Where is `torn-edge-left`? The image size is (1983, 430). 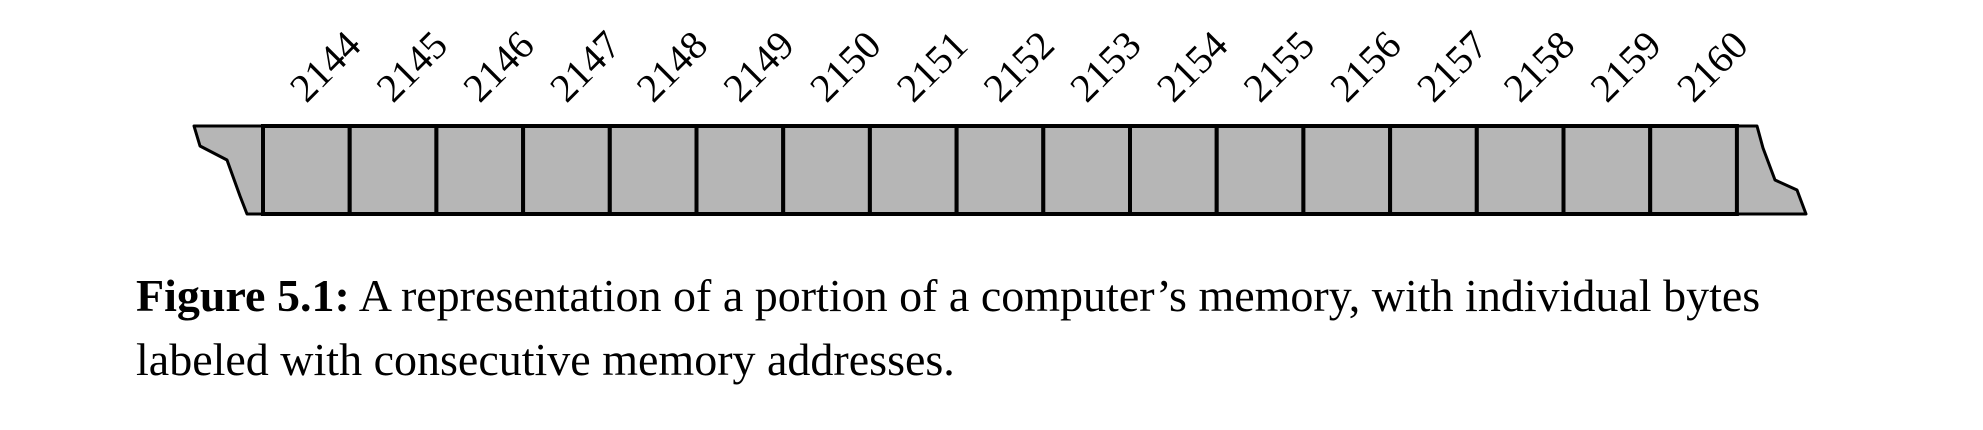
torn-edge-left is located at coordinates (228, 170).